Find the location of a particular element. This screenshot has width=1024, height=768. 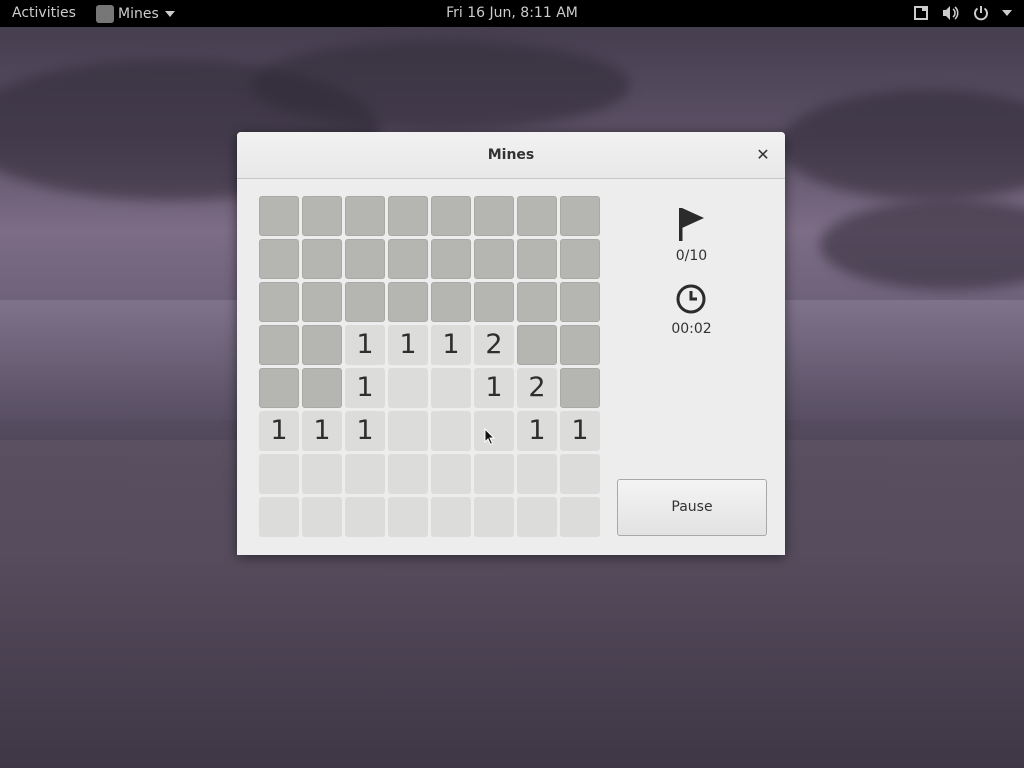

window-title: Mines is located at coordinates (511, 155).